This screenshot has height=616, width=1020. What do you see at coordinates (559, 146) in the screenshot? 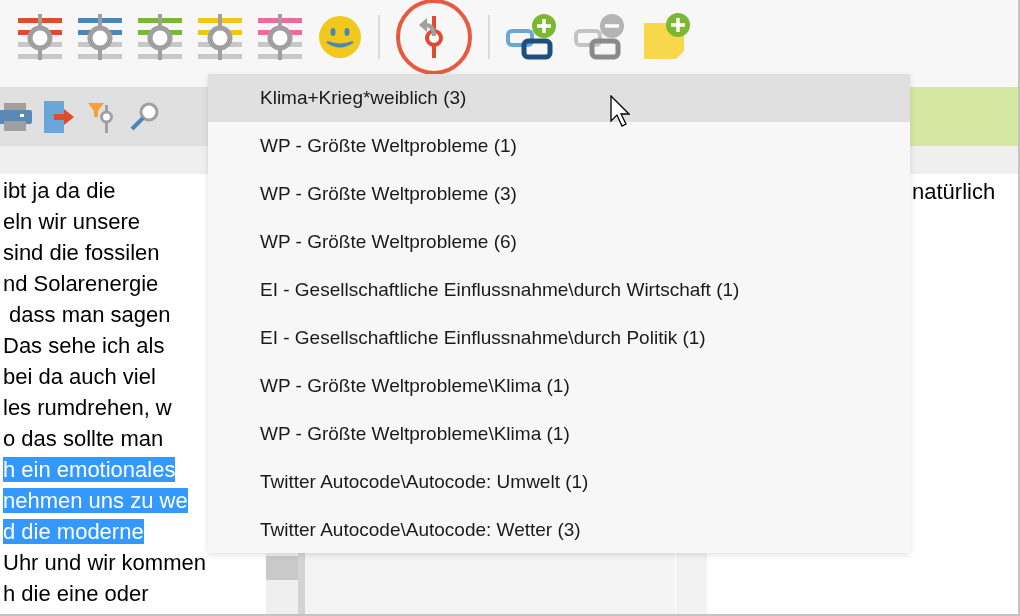
I see `menu-item: WP - Größte Weltprobleme (1)` at bounding box center [559, 146].